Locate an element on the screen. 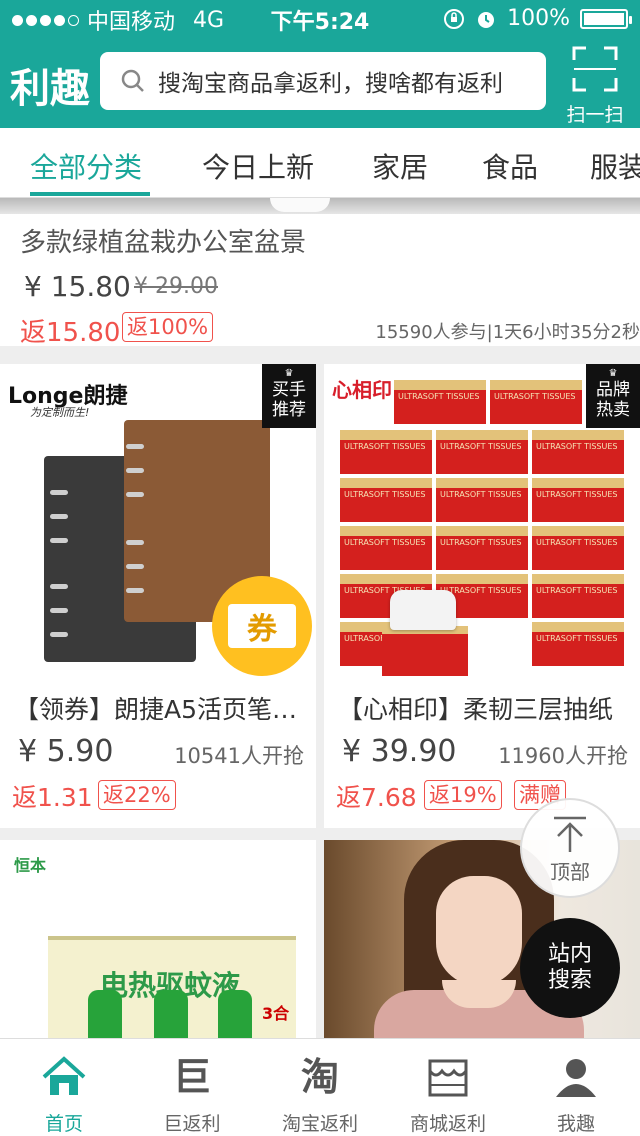  coupon-label: 券 is located at coordinates (262, 626).